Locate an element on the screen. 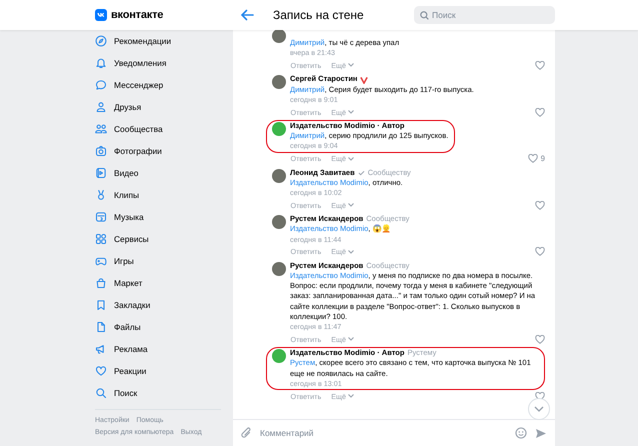 This screenshot has height=446, width=638. sidebar-item: Музыка is located at coordinates (164, 217).